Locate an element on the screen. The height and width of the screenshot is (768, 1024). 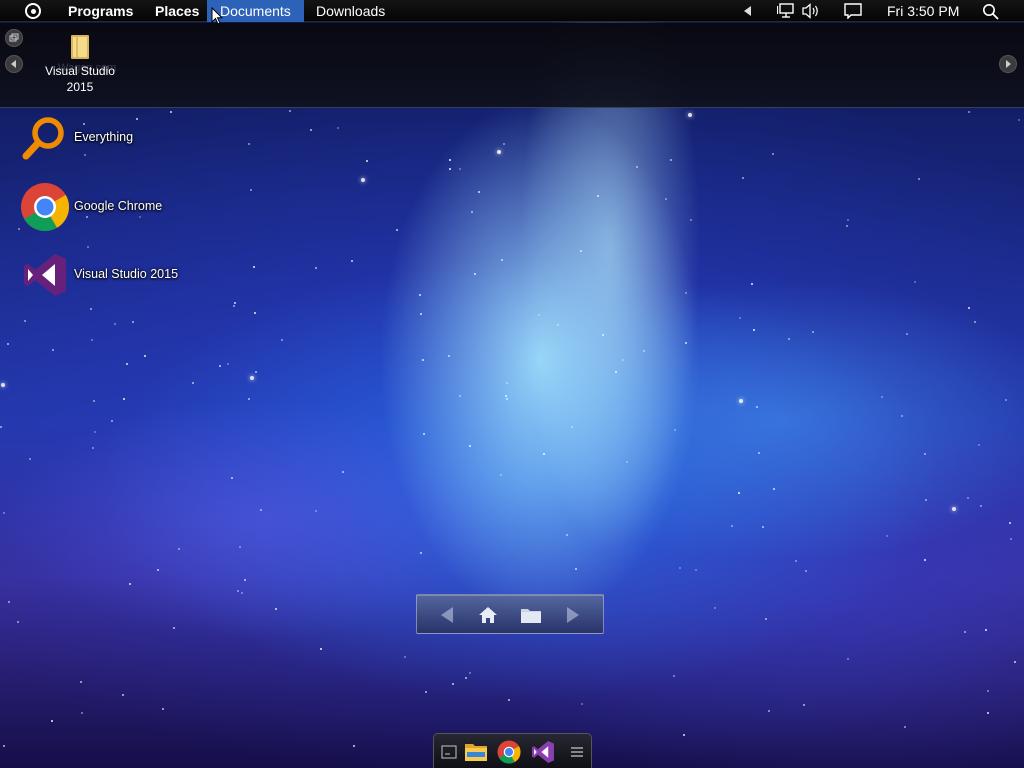
home-icon is located at coordinates (488, 615).